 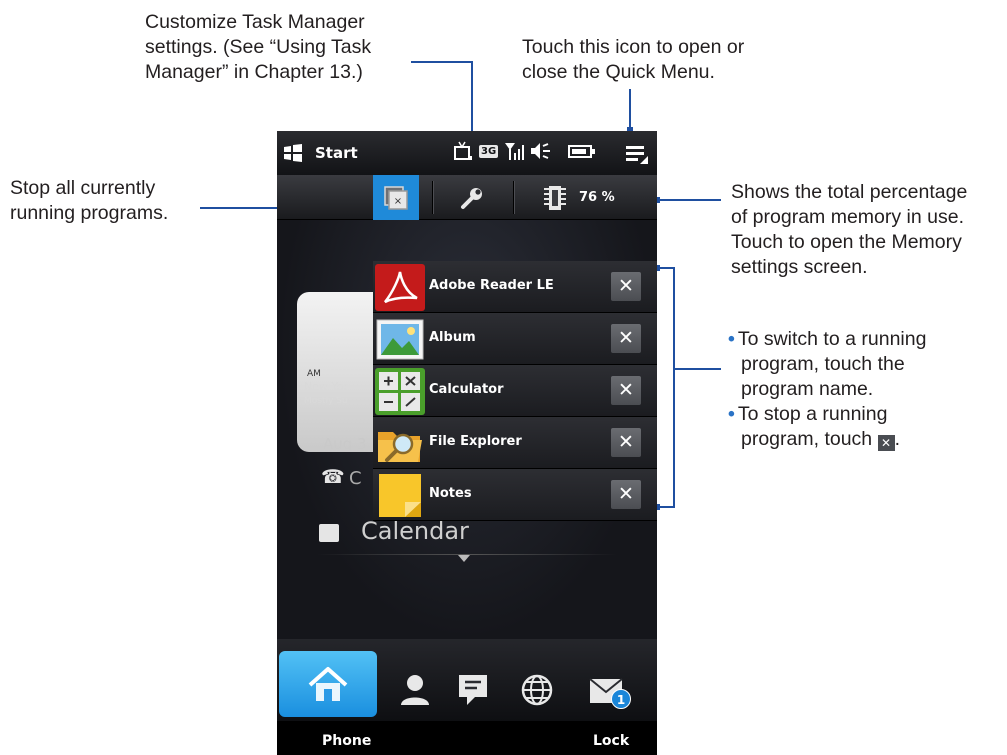 I want to click on home-icon, so click(x=328, y=684).